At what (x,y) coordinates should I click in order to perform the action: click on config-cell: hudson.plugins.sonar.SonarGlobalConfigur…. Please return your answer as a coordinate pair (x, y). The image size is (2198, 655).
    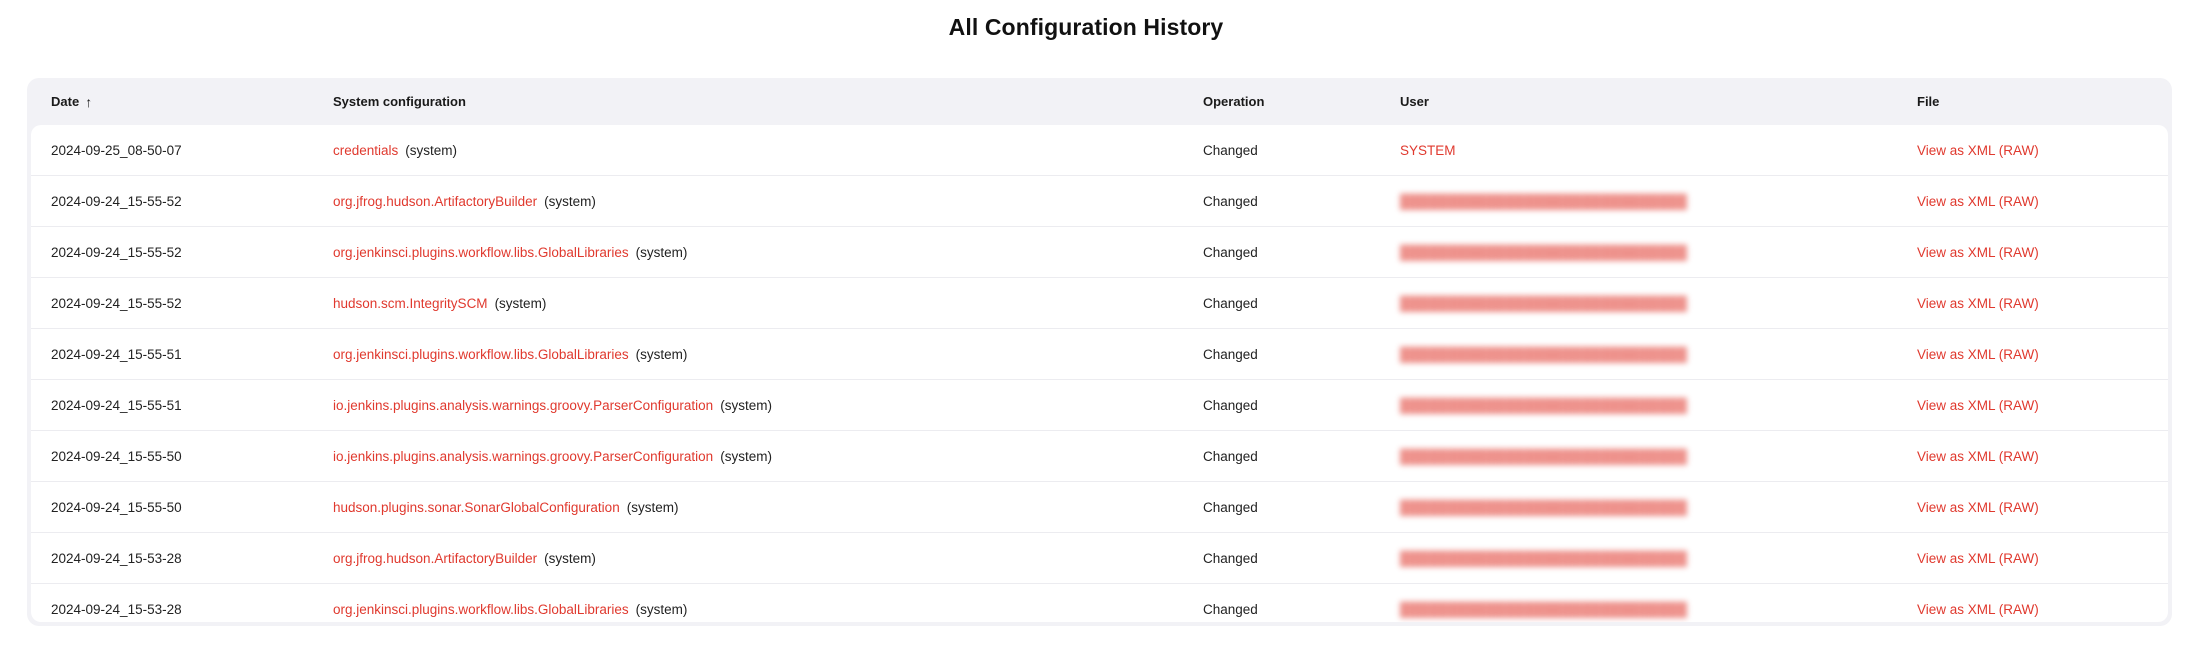
    Looking at the image, I should click on (505, 507).